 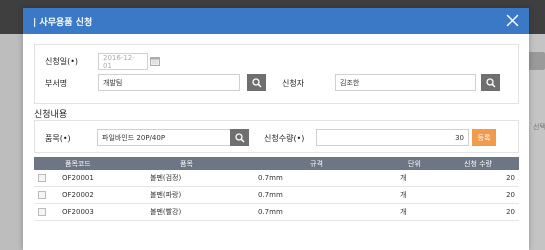 What do you see at coordinates (78, 212) in the screenshot?
I see `item-code: OF20003` at bounding box center [78, 212].